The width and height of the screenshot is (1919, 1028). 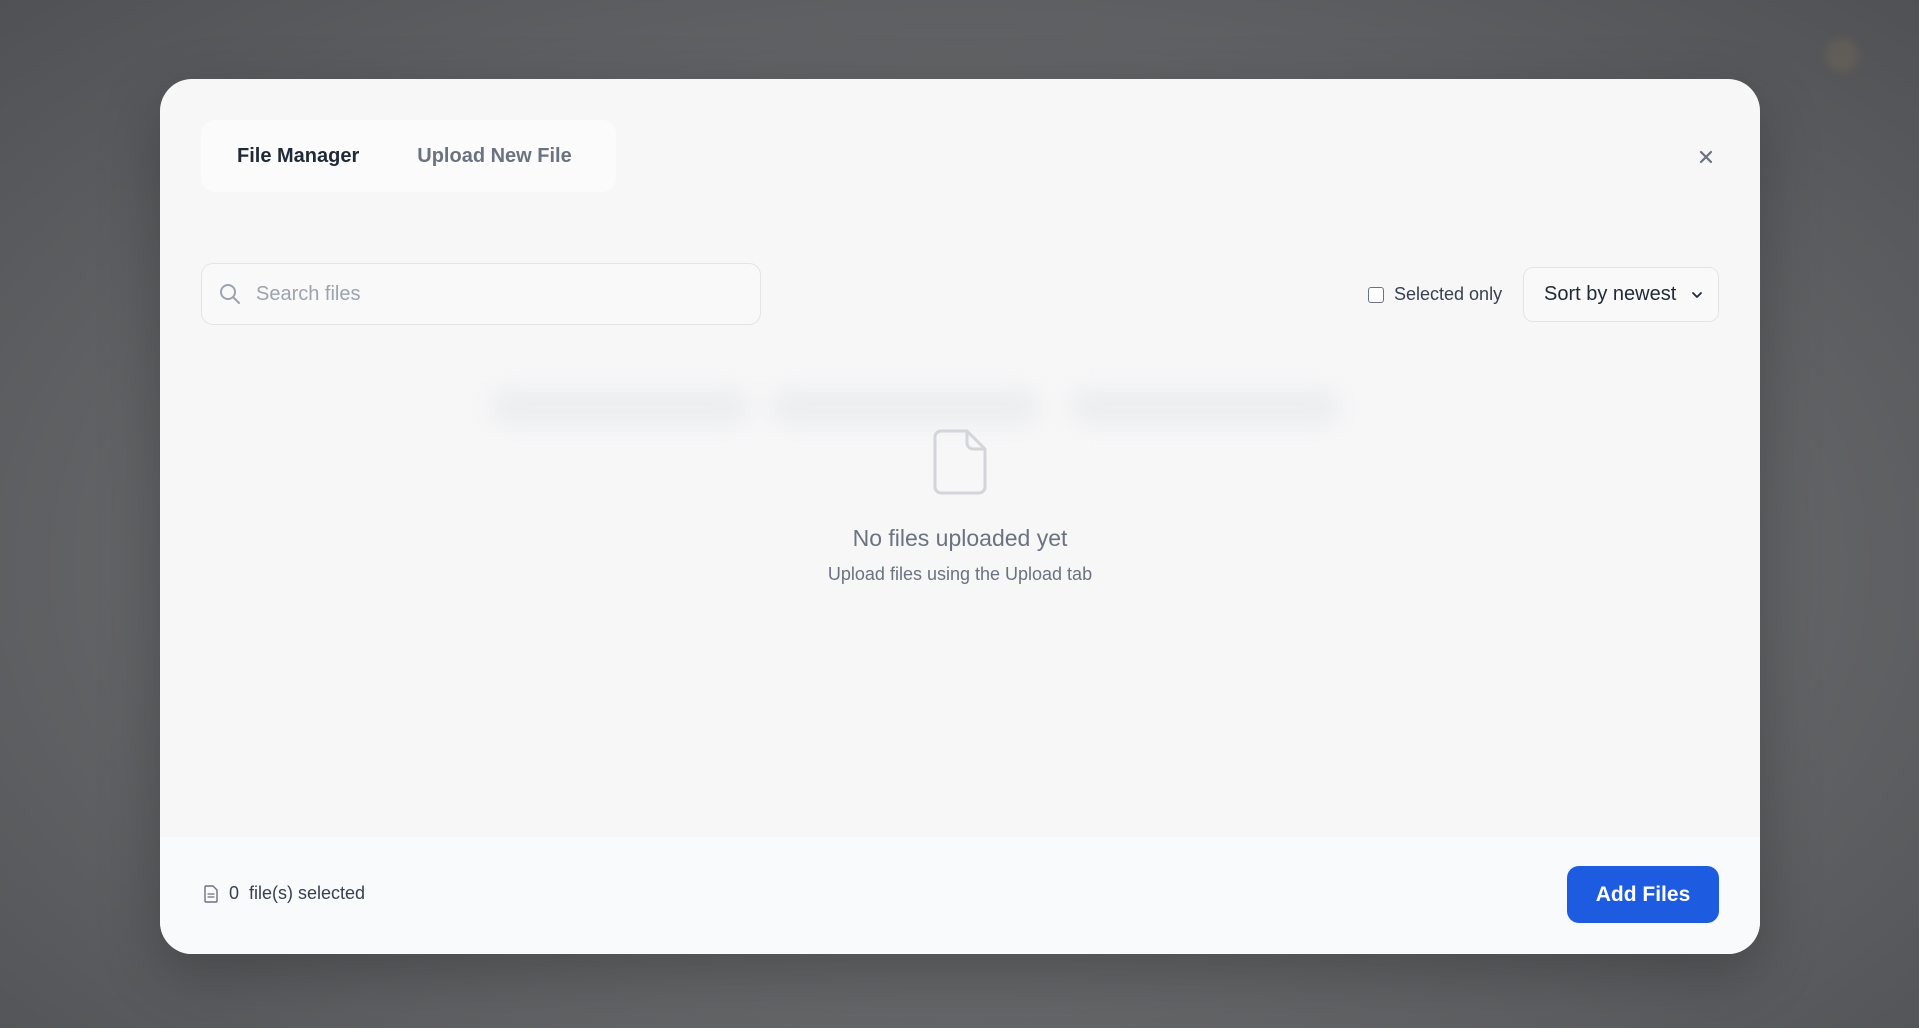 What do you see at coordinates (211, 893) in the screenshot?
I see `document-icon` at bounding box center [211, 893].